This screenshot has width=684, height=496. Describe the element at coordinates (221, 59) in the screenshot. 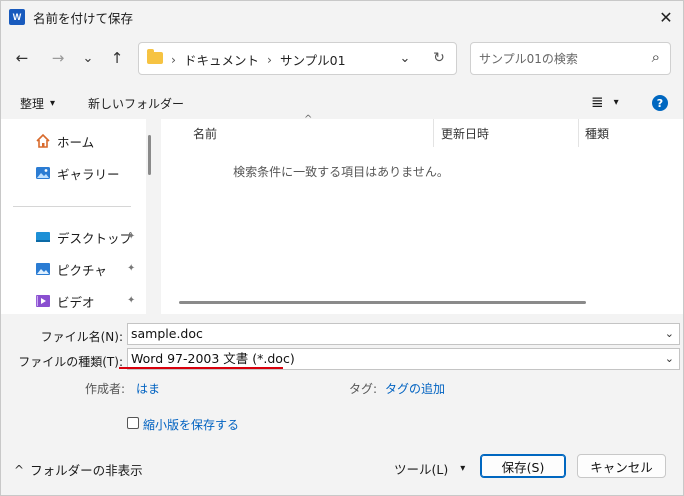

I see `breadcrumb-documents: ドキュメント` at that location.